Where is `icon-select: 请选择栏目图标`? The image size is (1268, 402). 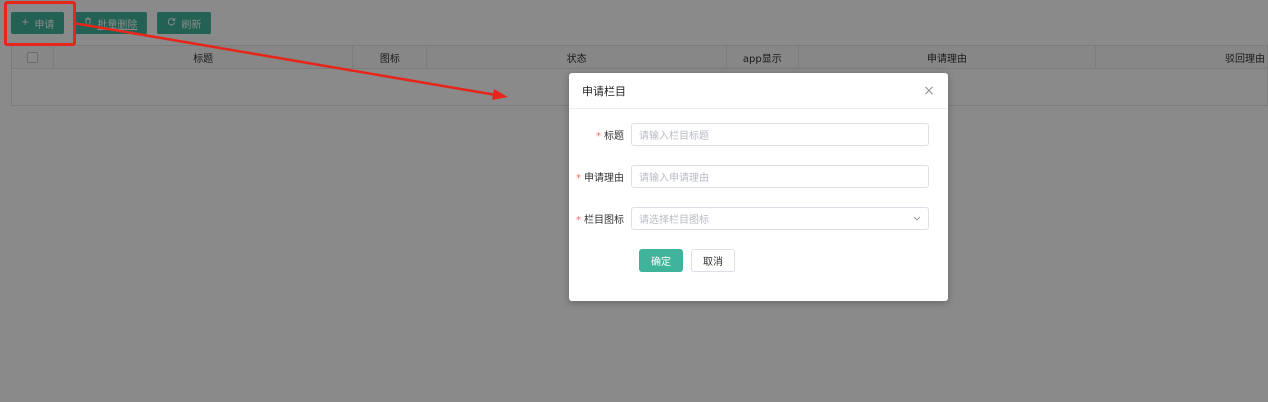
icon-select: 请选择栏目图标 is located at coordinates (780, 218).